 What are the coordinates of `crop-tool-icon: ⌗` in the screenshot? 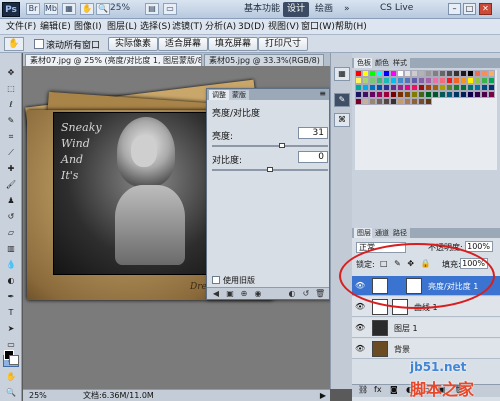 It's located at (11, 137).